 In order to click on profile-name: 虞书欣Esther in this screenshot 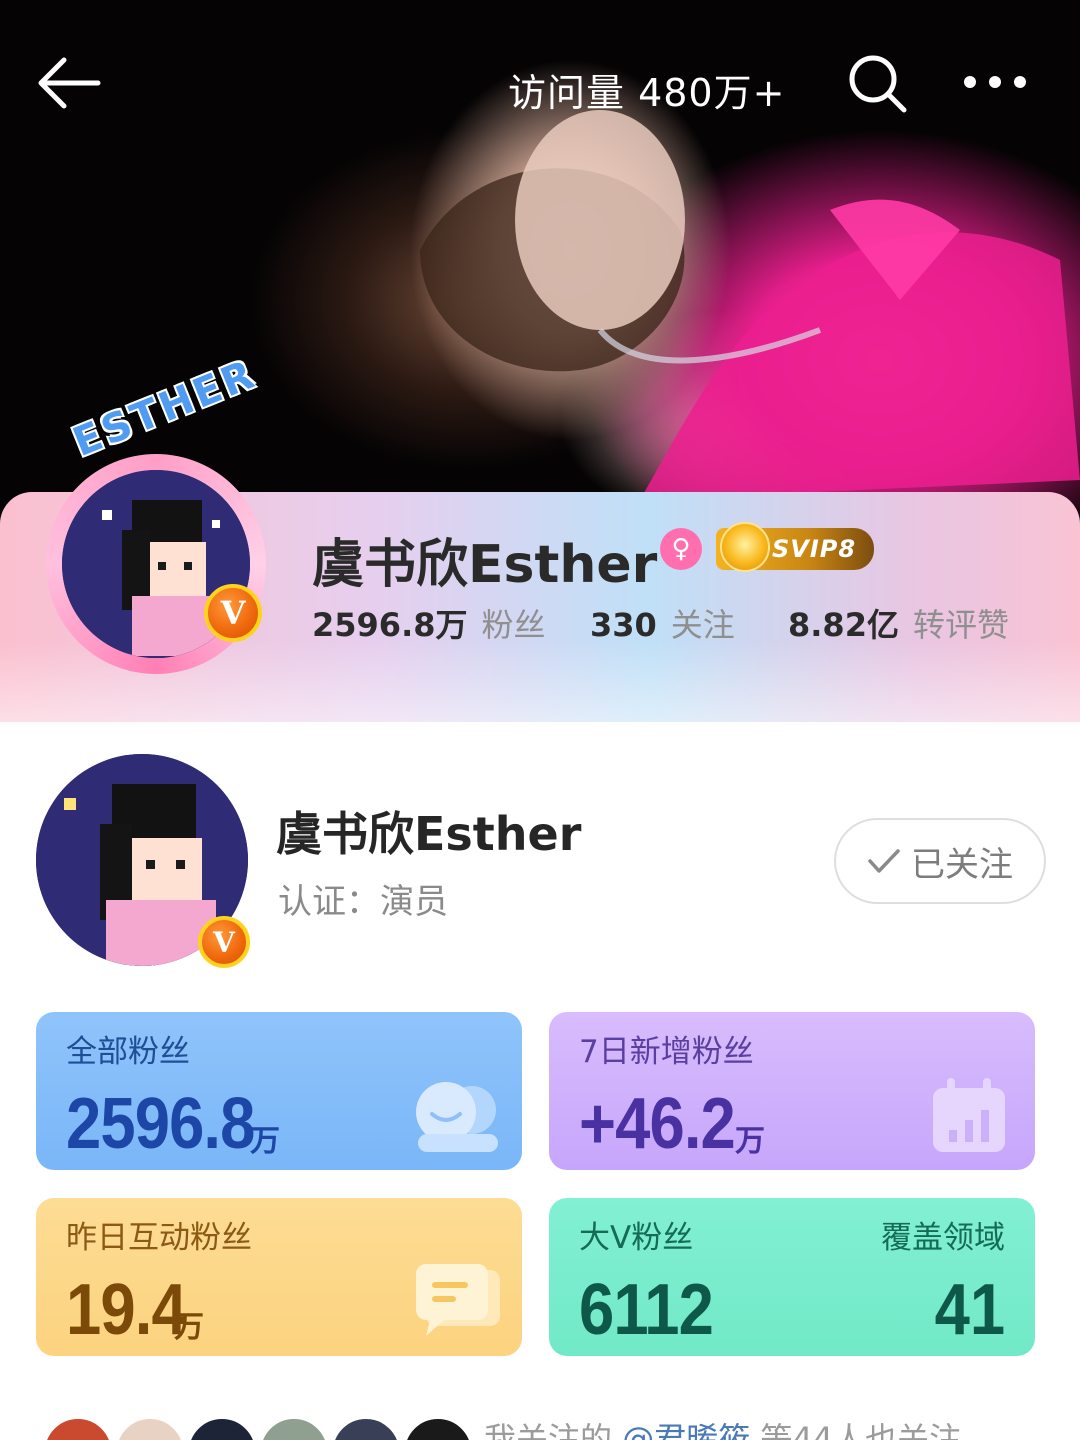, I will do `click(485, 565)`.